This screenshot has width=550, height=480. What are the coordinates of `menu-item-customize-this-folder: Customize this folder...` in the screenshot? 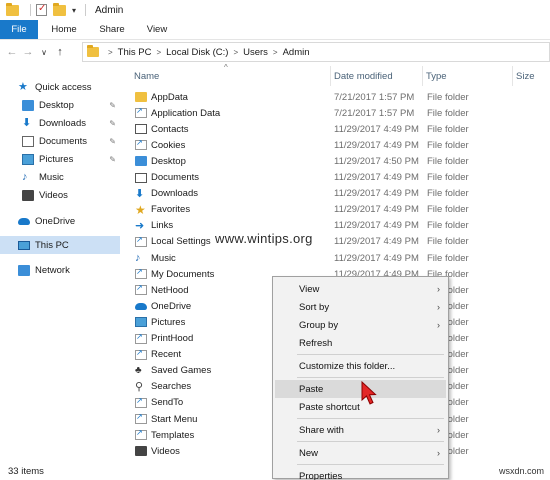 It's located at (360, 366).